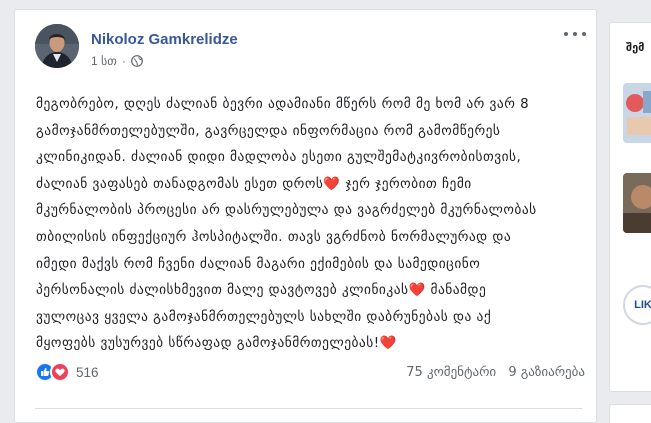  I want to click on author-avatar, so click(57, 46).